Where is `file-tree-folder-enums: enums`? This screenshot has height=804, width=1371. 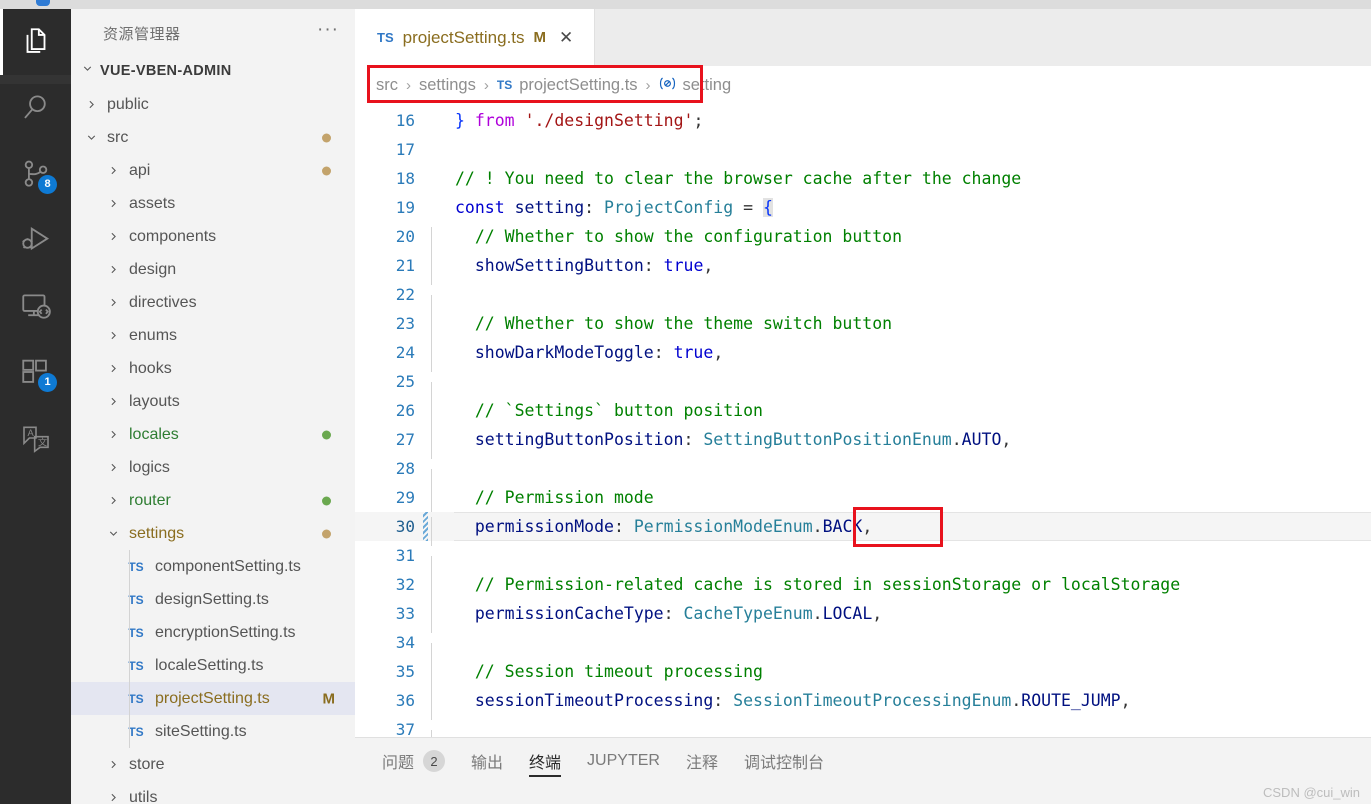 file-tree-folder-enums: enums is located at coordinates (213, 335).